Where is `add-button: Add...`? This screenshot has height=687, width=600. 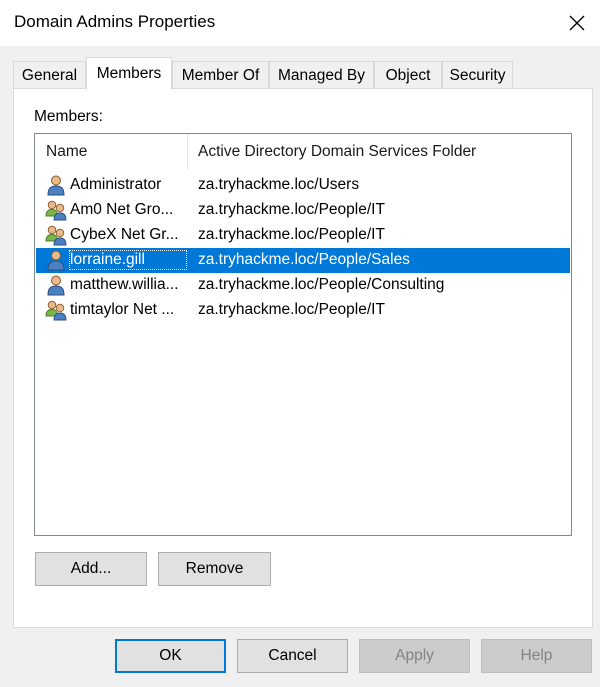 add-button: Add... is located at coordinates (91, 569).